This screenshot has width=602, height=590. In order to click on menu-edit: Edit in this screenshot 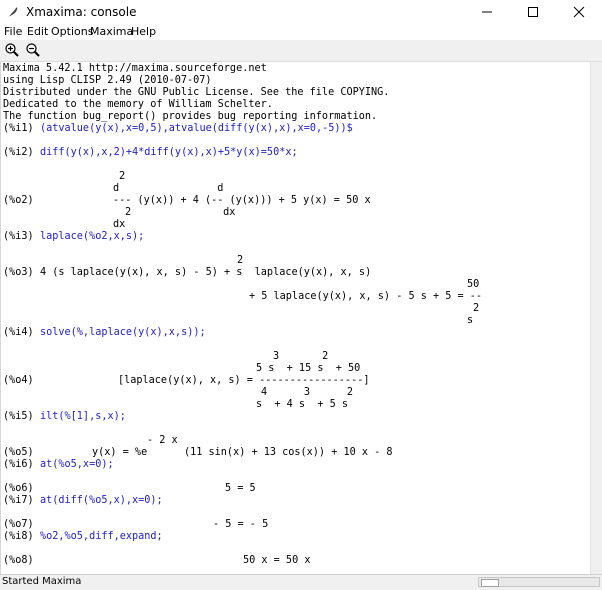, I will do `click(37, 31)`.